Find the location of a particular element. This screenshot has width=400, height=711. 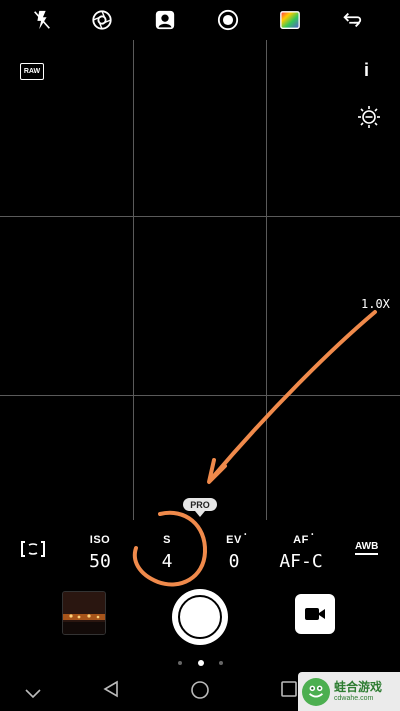

iso-value: 50 is located at coordinates (100, 561).